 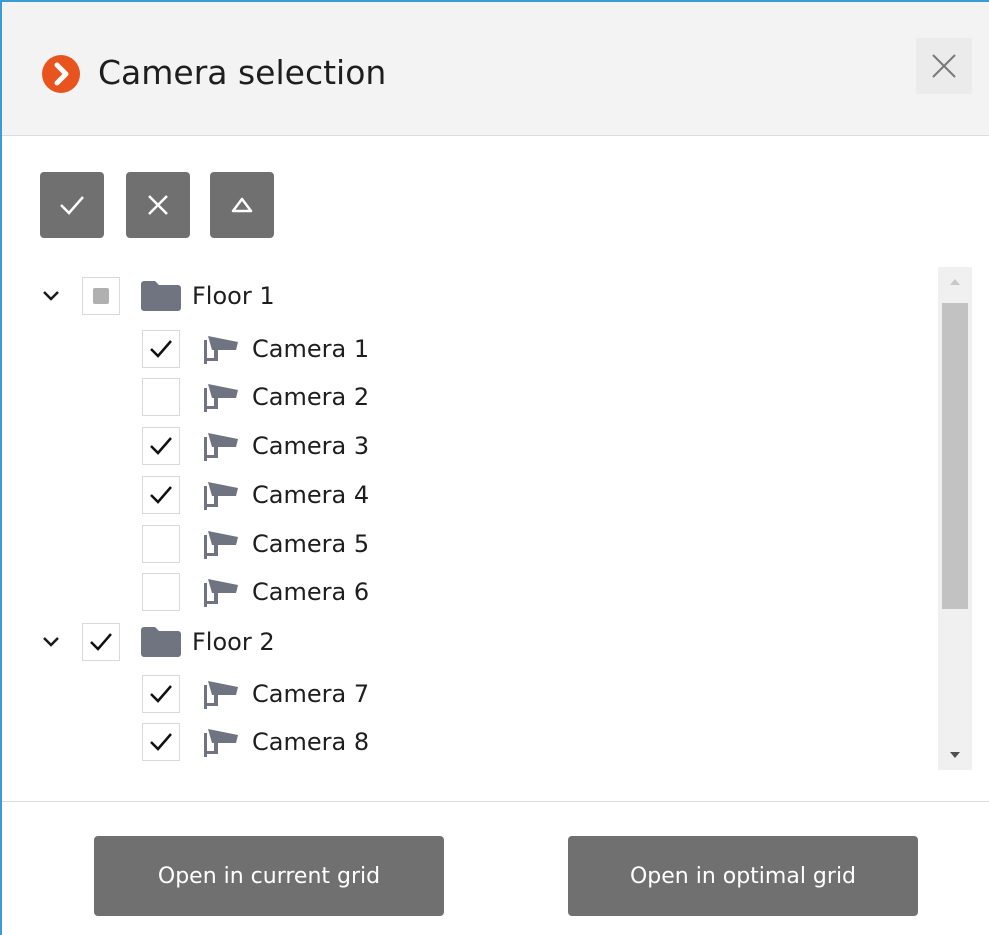 I want to click on tree-camera-row: Camera 5, so click(x=467, y=544).